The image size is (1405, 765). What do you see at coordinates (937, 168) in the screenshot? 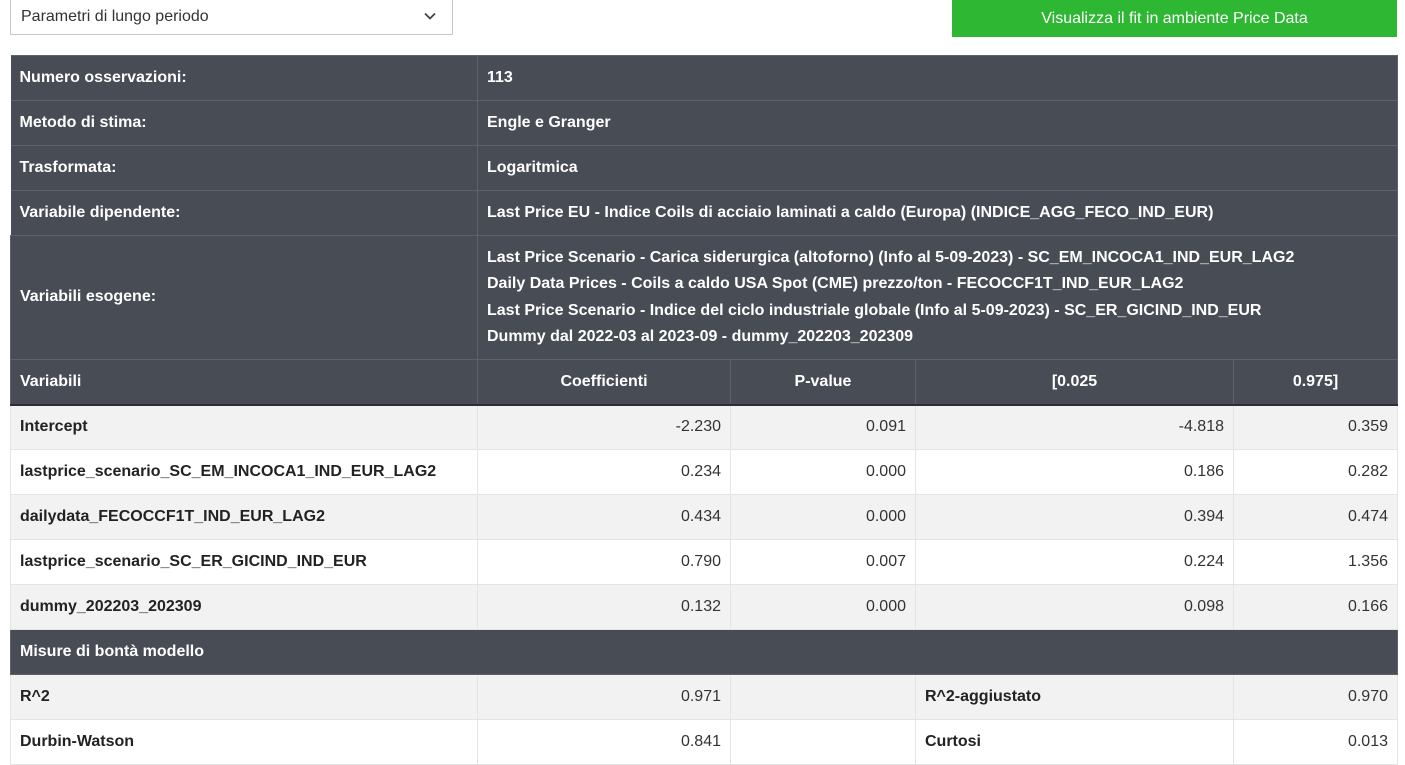
I see `info-value: Logaritmica` at bounding box center [937, 168].